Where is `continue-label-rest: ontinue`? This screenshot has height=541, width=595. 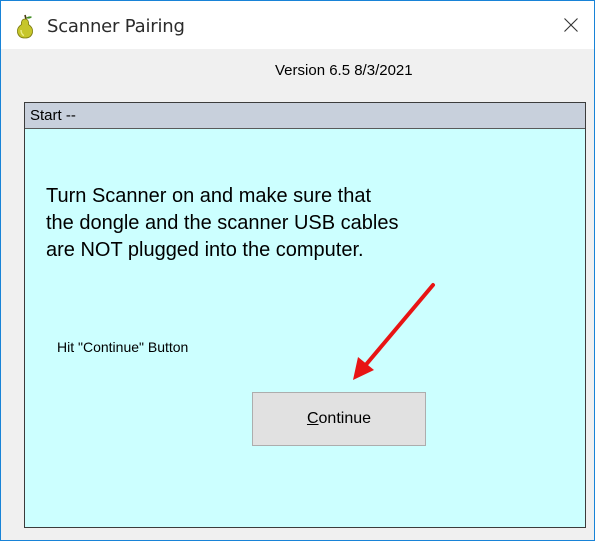
continue-label-rest: ontinue is located at coordinates (345, 418).